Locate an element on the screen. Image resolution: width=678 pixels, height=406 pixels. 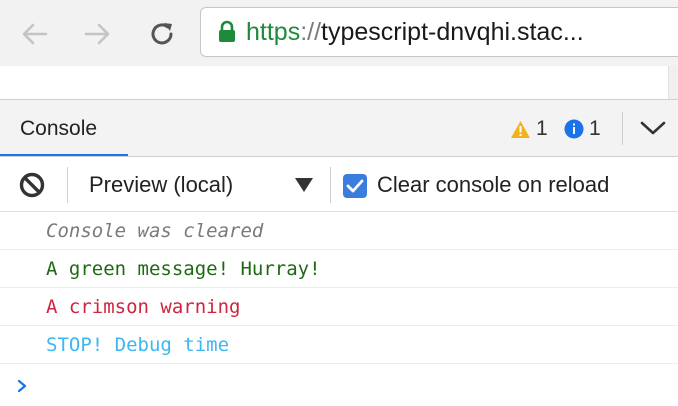
forward-button is located at coordinates (98, 34).